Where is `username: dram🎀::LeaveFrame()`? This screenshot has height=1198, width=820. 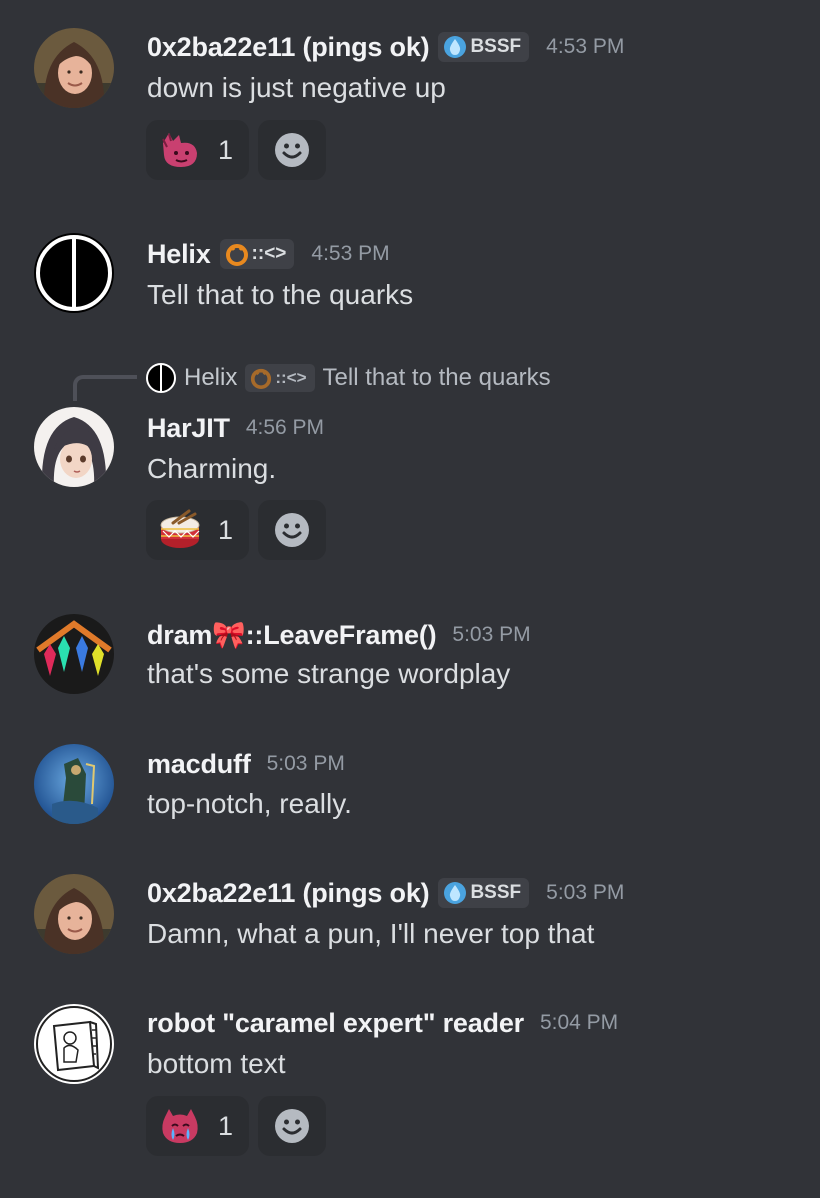 username: dram🎀::LeaveFrame() is located at coordinates (292, 635).